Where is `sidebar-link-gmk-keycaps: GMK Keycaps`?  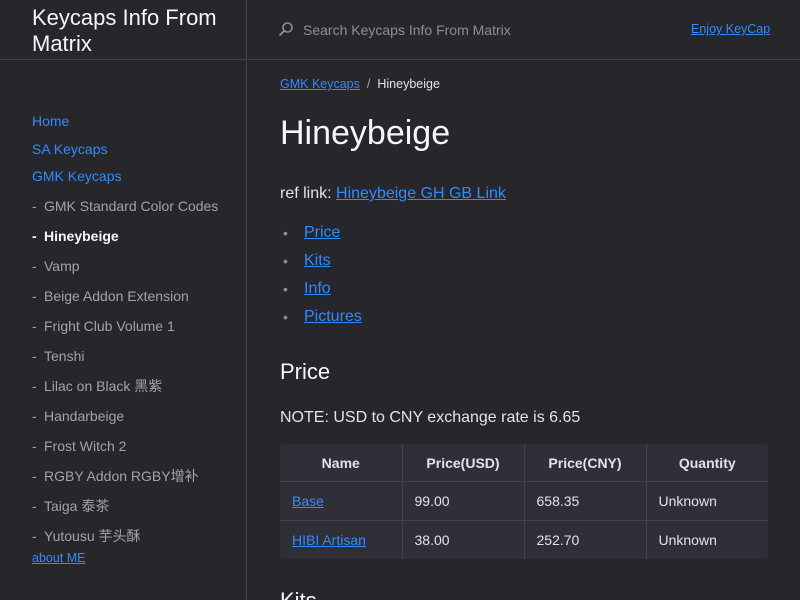 sidebar-link-gmk-keycaps: GMK Keycaps is located at coordinates (132, 177).